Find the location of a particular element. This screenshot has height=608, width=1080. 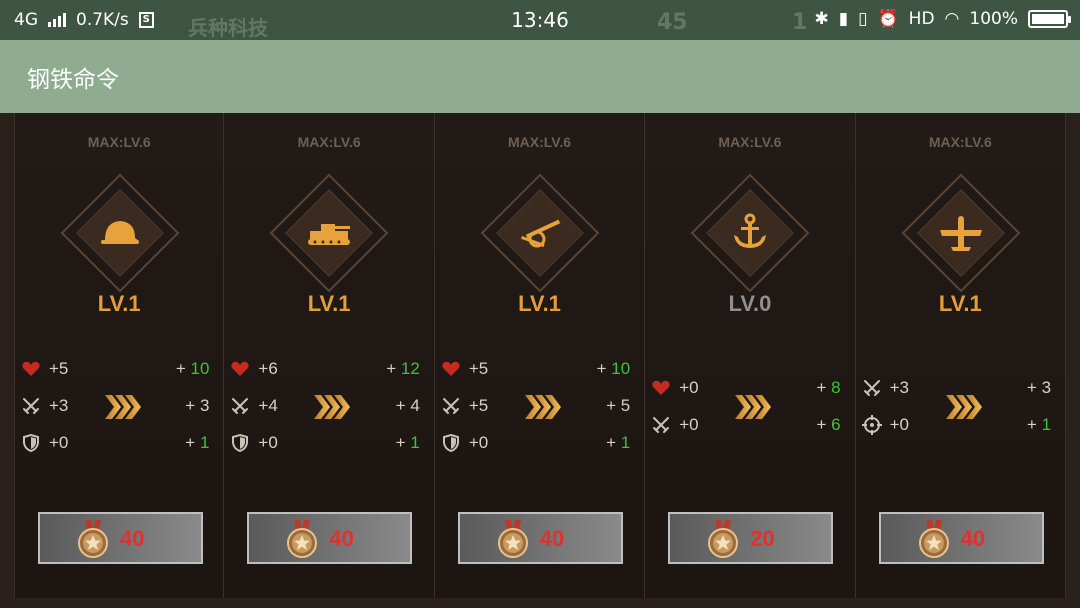

tank-icon is located at coordinates (329, 233).